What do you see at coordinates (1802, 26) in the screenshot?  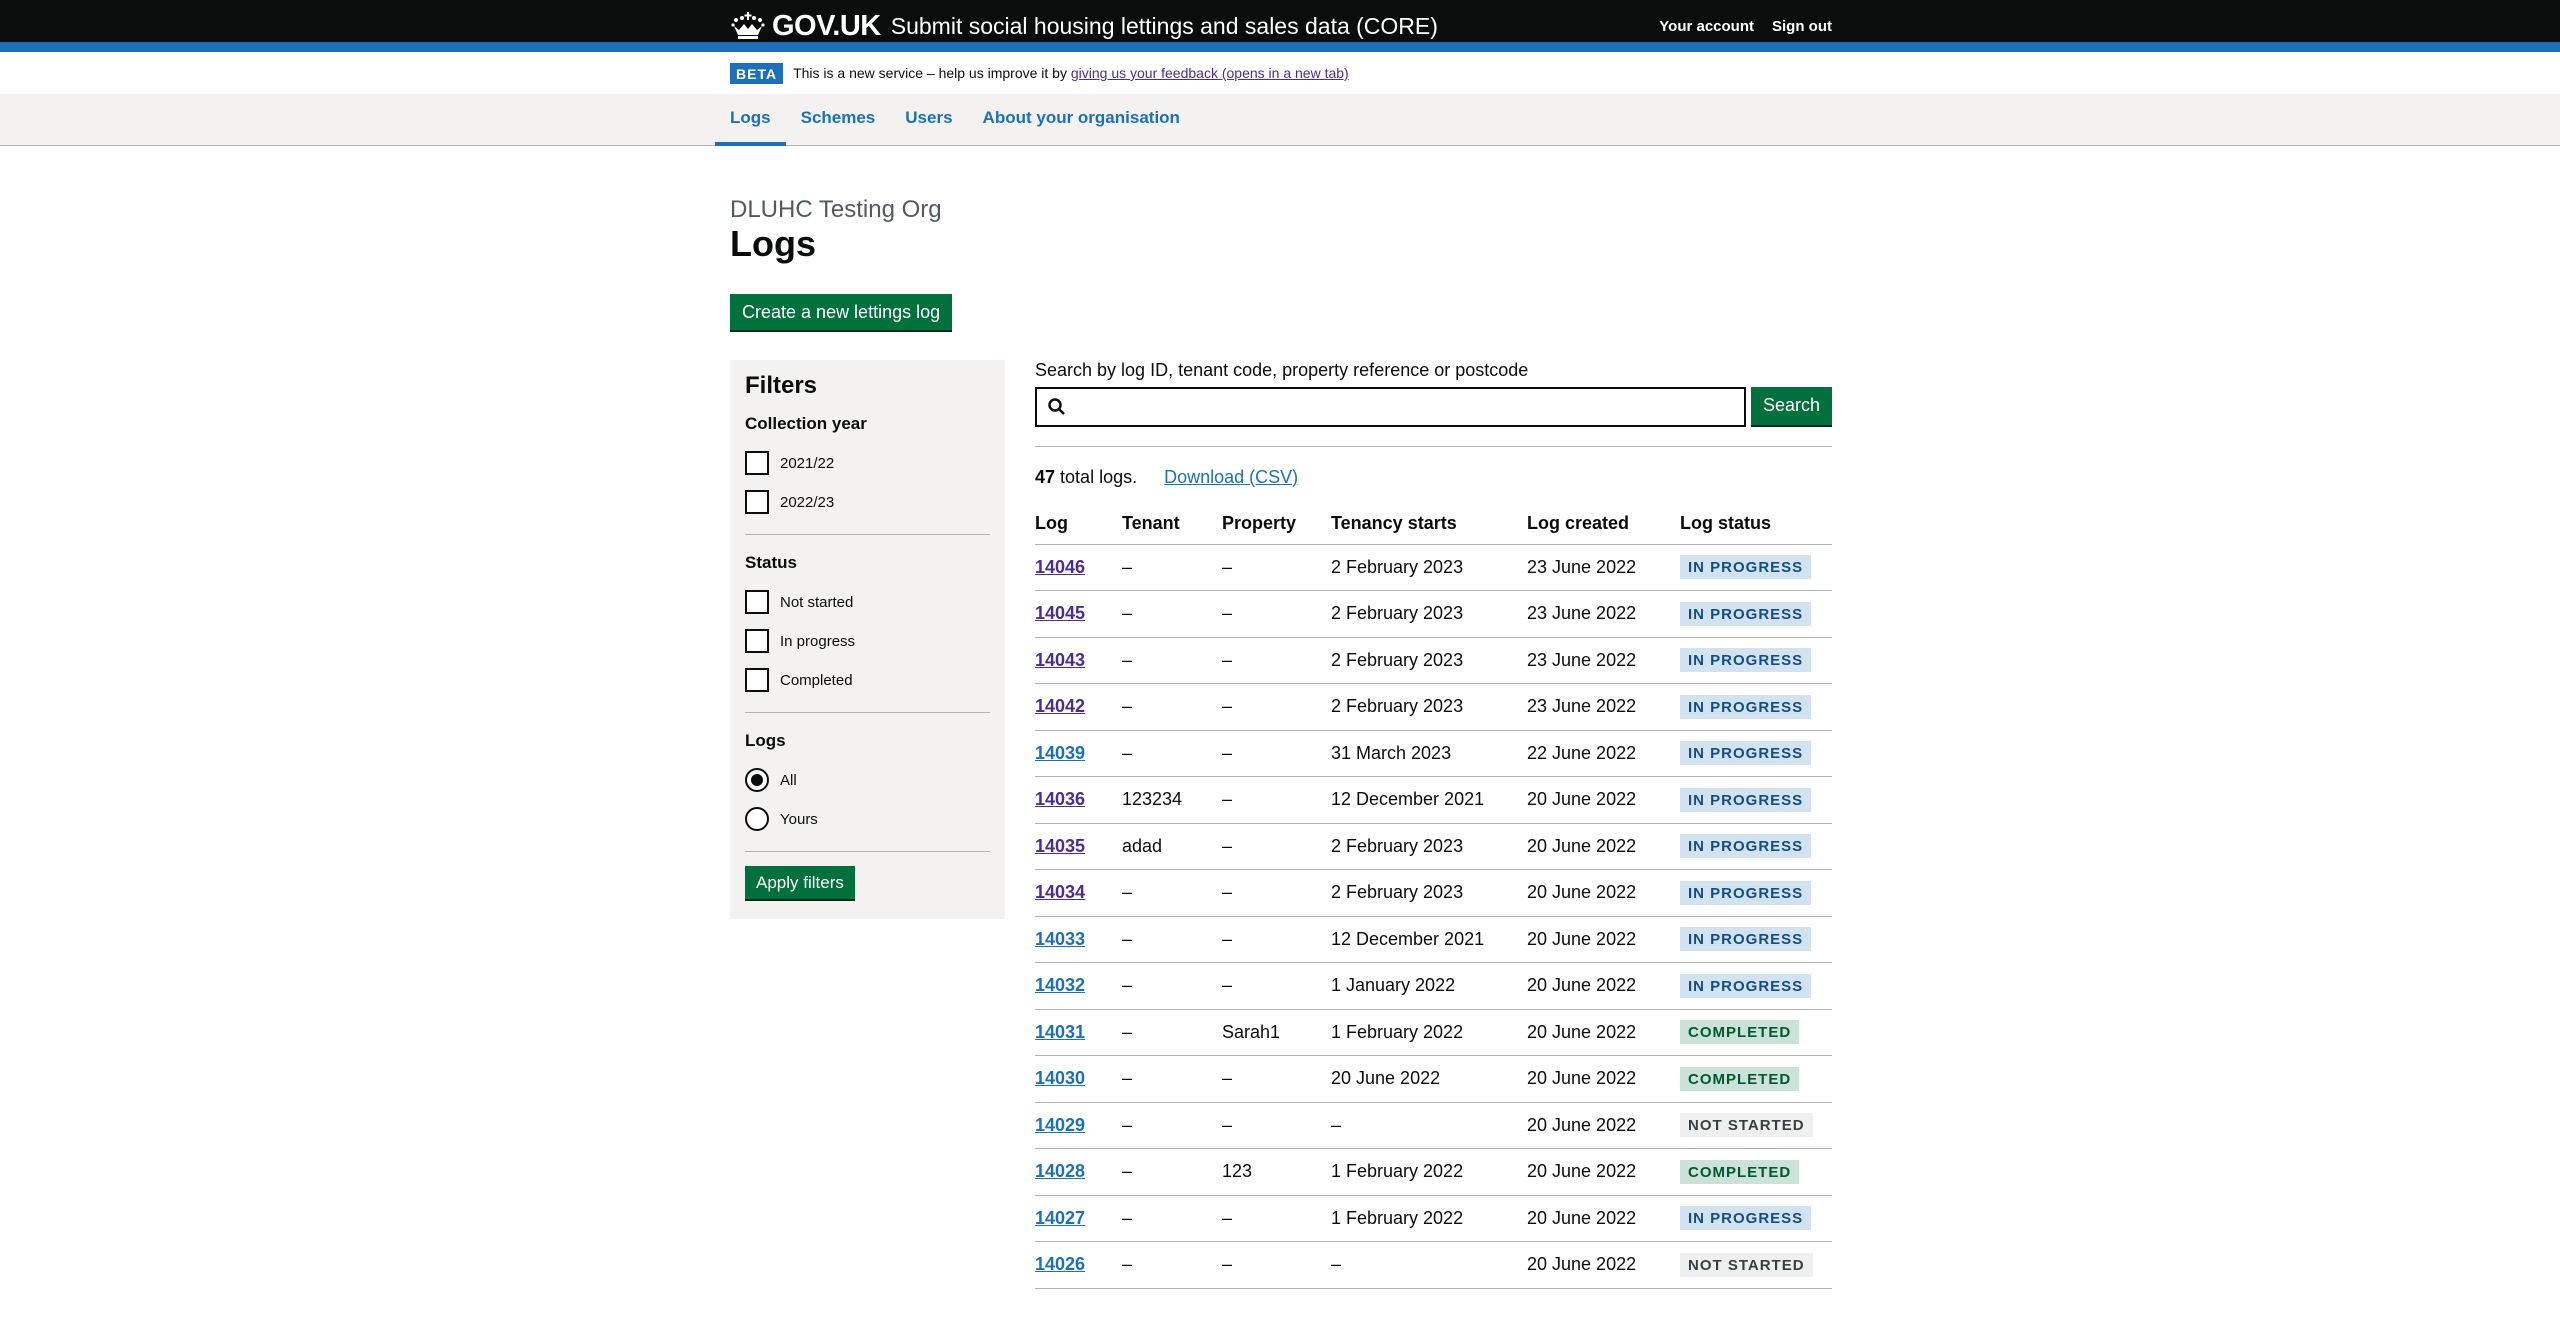 I see `sign-out-link: Sign out` at bounding box center [1802, 26].